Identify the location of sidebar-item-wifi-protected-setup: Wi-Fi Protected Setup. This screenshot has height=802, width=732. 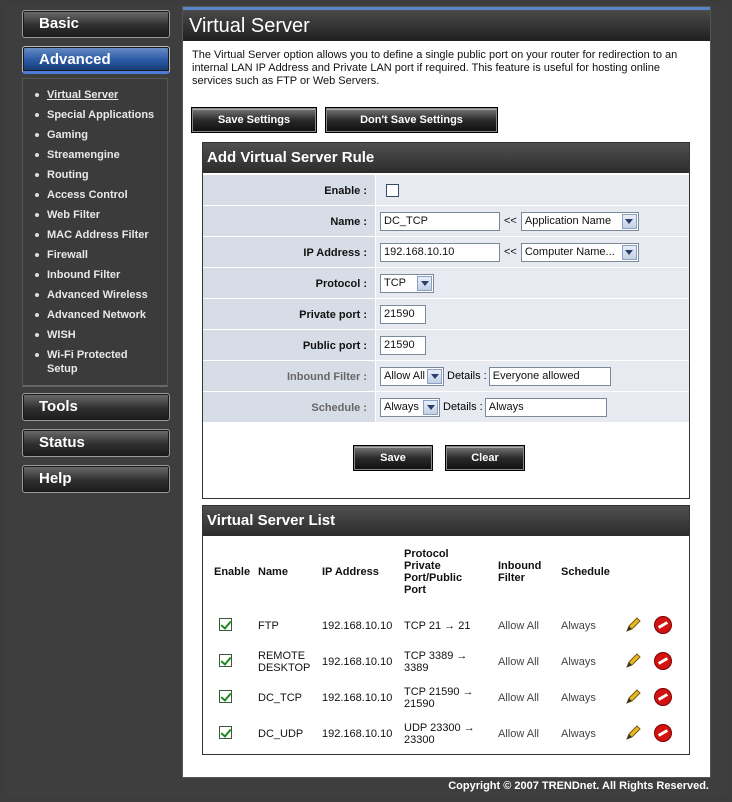
(95, 362).